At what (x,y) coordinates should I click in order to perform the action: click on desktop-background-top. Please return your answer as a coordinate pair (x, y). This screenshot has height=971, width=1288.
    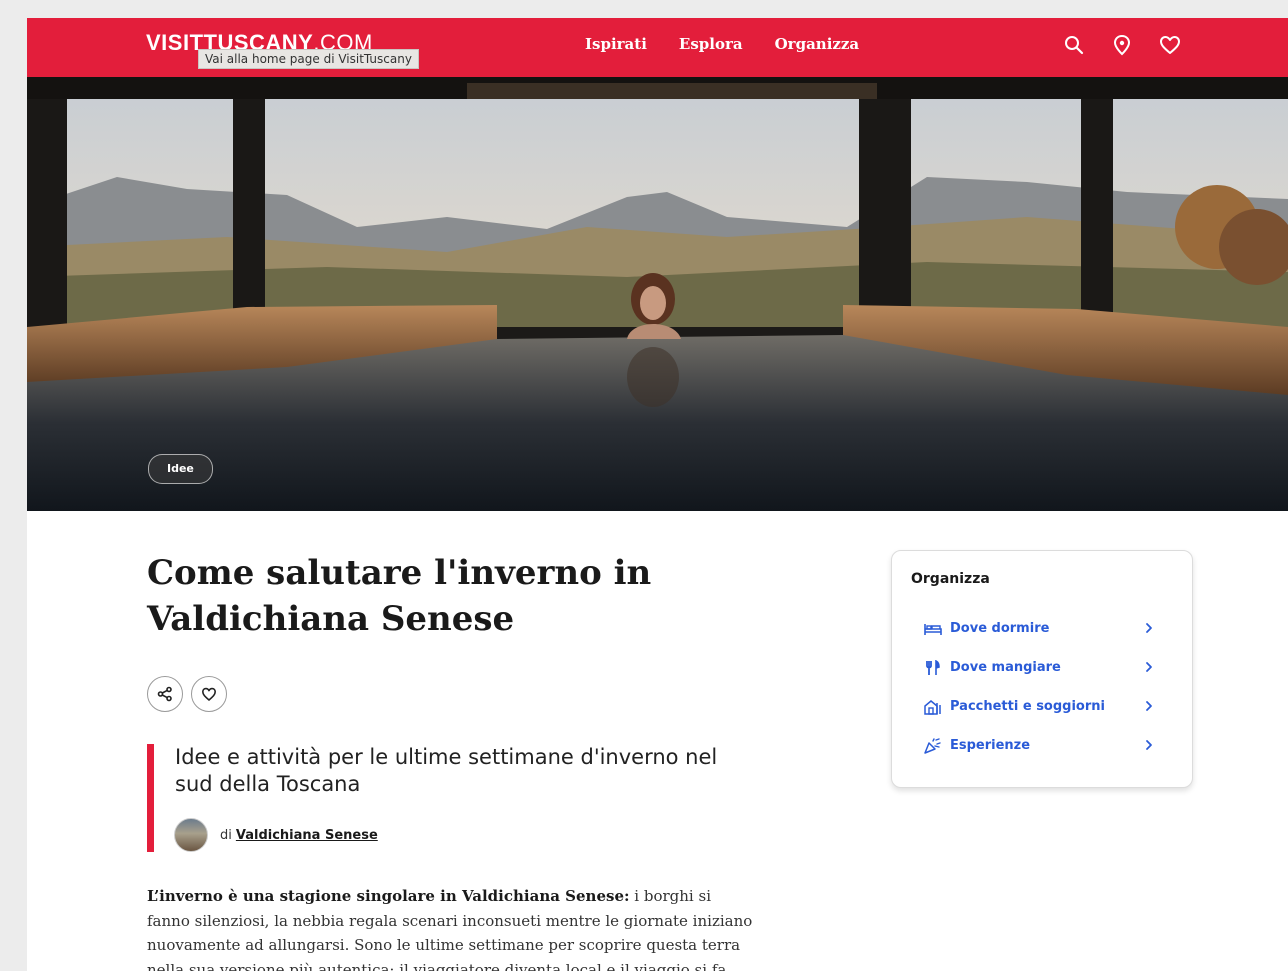
    Looking at the image, I should click on (644, 9).